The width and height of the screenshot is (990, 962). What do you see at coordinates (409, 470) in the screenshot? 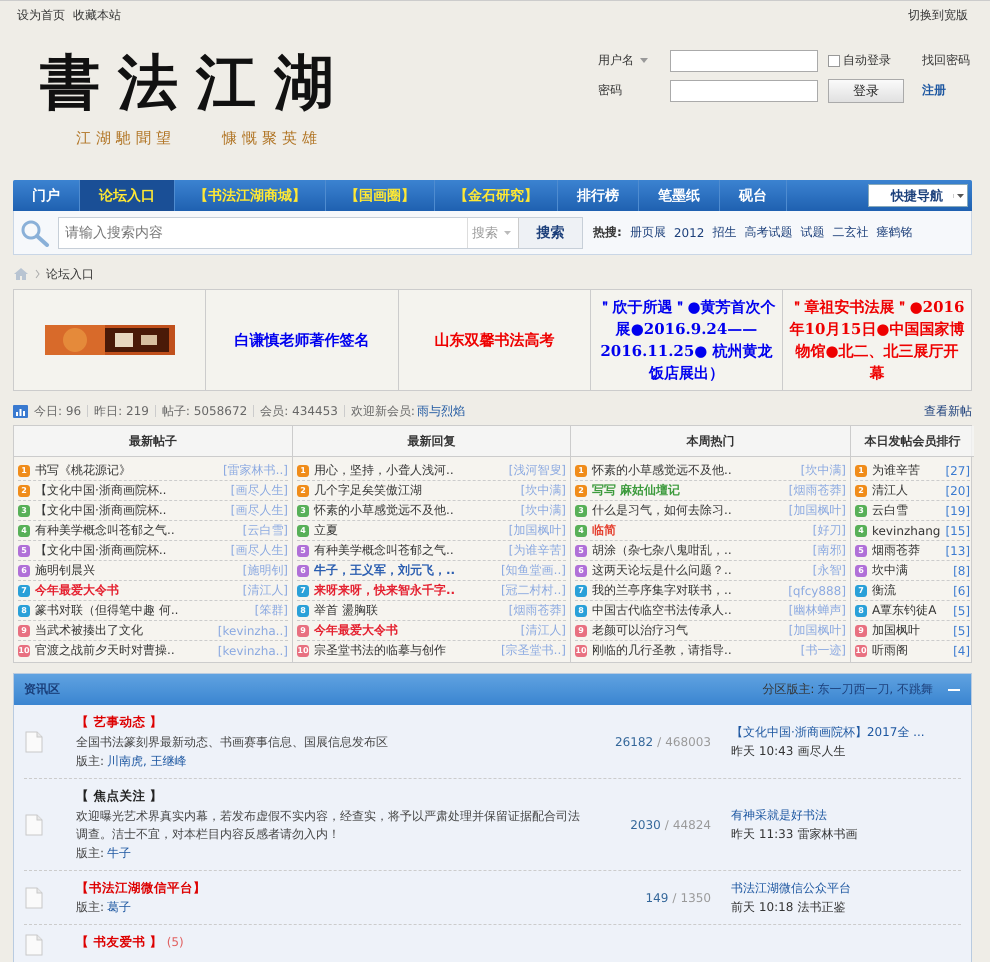
I see `thread-link: 用心，坚持，小聋人浅河..` at bounding box center [409, 470].